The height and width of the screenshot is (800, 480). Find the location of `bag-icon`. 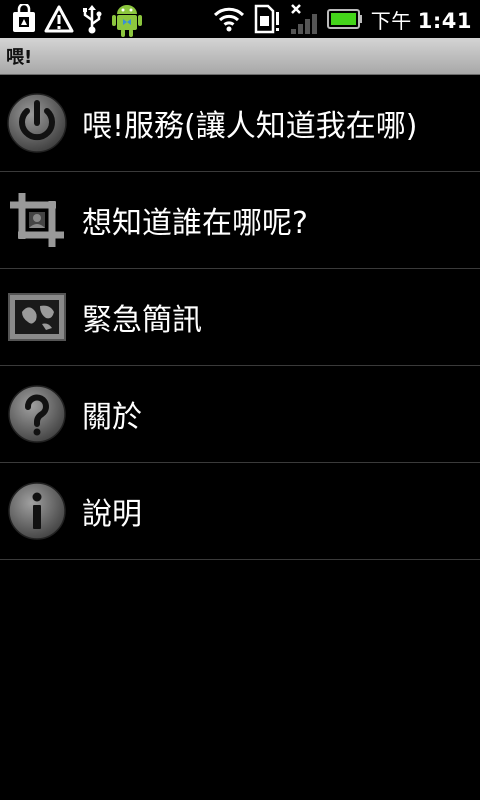

bag-icon is located at coordinates (24, 19).